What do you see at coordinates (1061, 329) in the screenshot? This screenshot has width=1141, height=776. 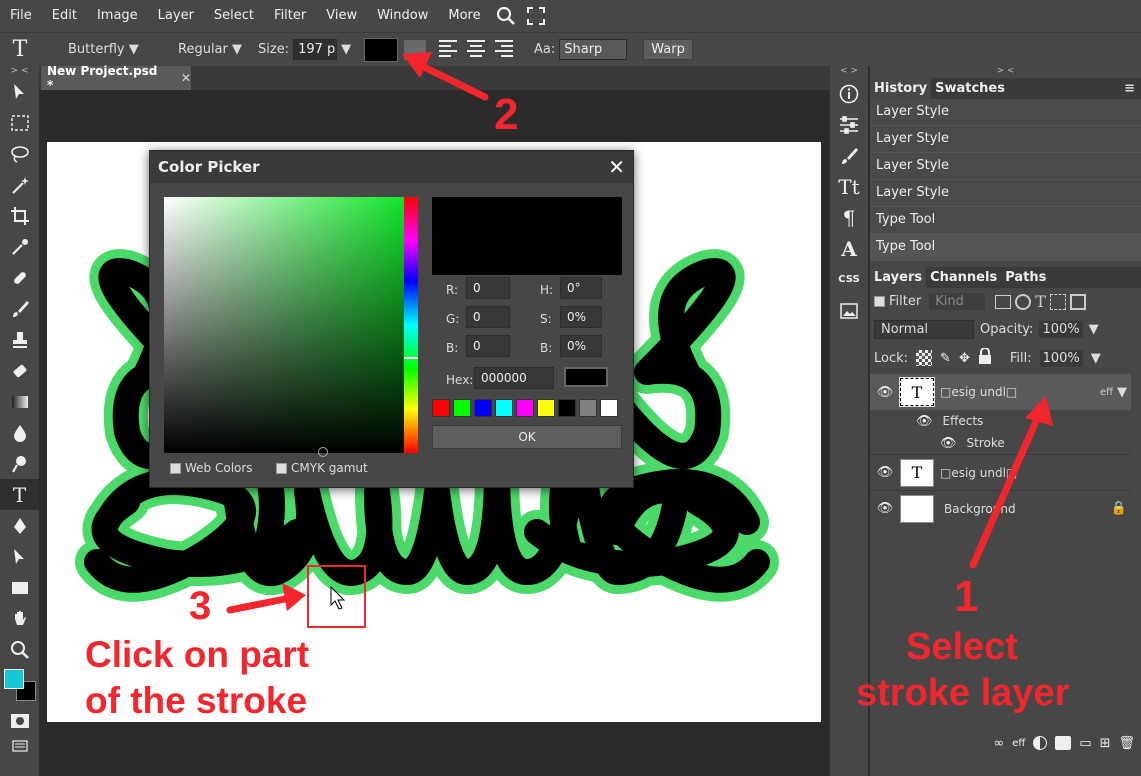 I see `opacity-input: 100%` at bounding box center [1061, 329].